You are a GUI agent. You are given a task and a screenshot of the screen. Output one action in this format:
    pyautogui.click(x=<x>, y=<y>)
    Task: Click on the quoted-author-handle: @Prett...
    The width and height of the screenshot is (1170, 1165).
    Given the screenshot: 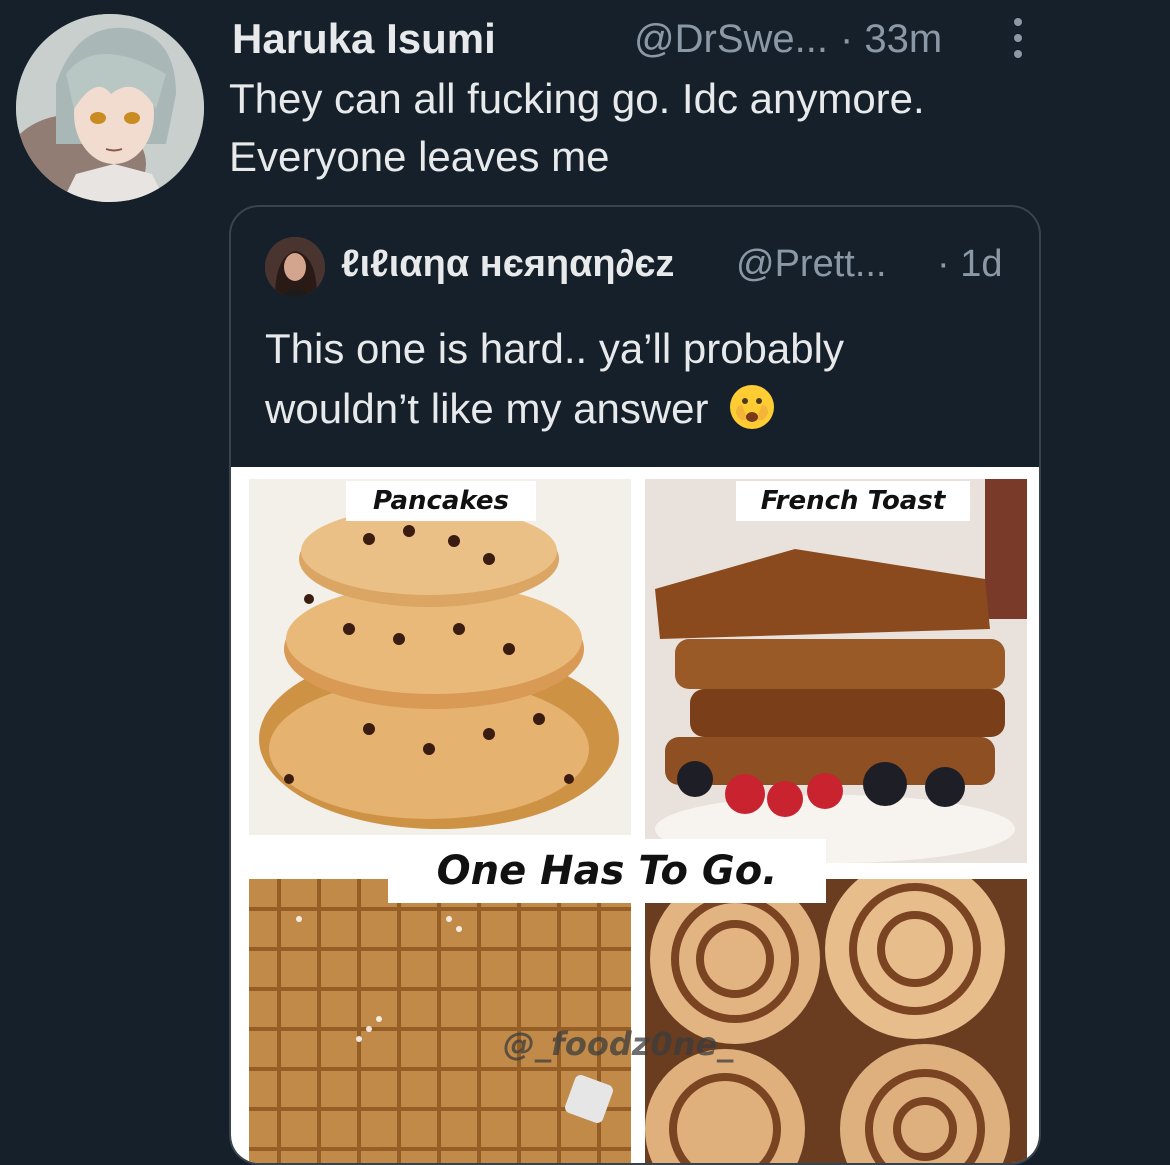 What is the action you would take?
    pyautogui.click(x=811, y=264)
    